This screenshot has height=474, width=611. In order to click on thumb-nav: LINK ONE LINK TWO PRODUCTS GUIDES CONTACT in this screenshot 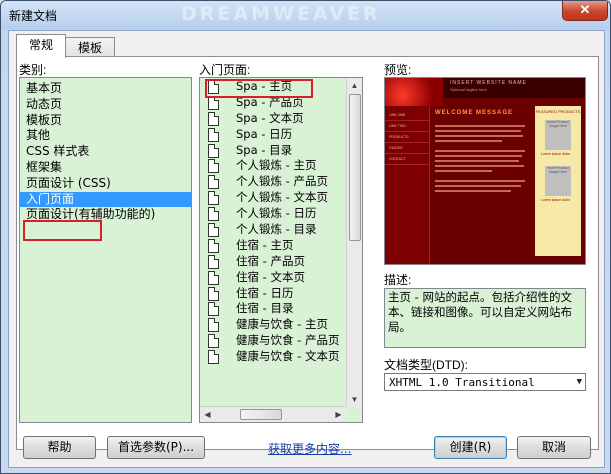, I will do `click(407, 185)`.